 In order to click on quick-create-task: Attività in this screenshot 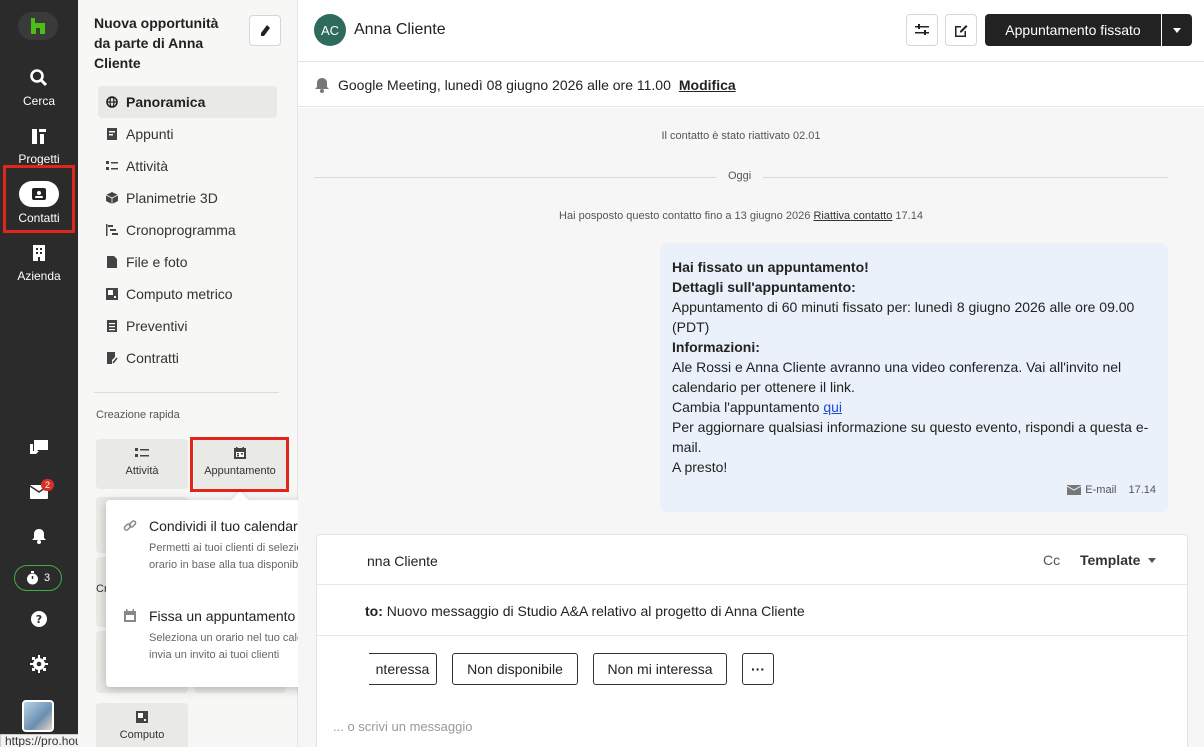, I will do `click(142, 464)`.